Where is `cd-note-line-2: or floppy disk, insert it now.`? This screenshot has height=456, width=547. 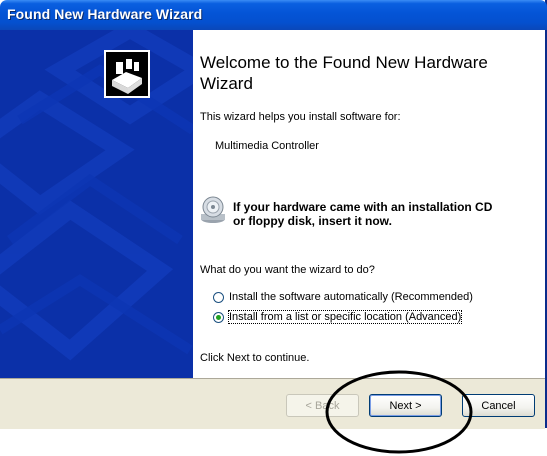
cd-note-line-2: or floppy disk, insert it now. is located at coordinates (312, 221).